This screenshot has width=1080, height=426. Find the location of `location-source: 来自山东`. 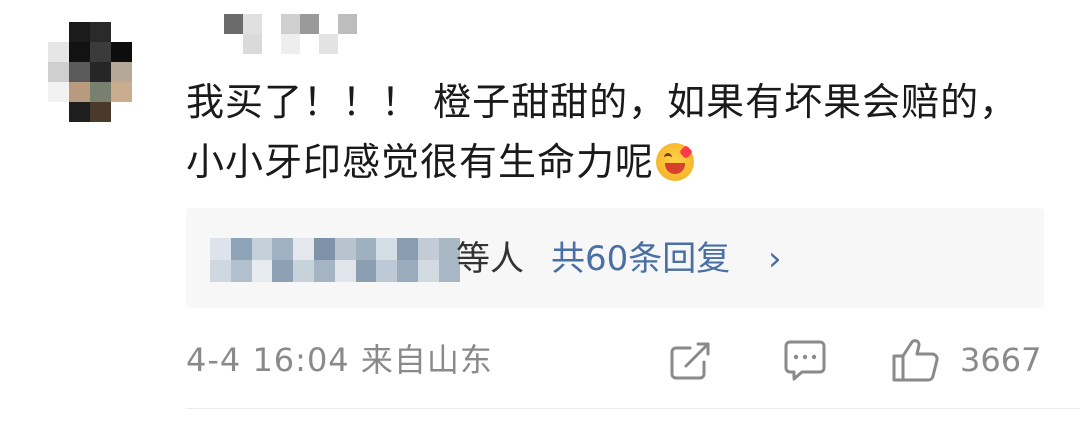

location-source: 来自山东 is located at coordinates (426, 360).